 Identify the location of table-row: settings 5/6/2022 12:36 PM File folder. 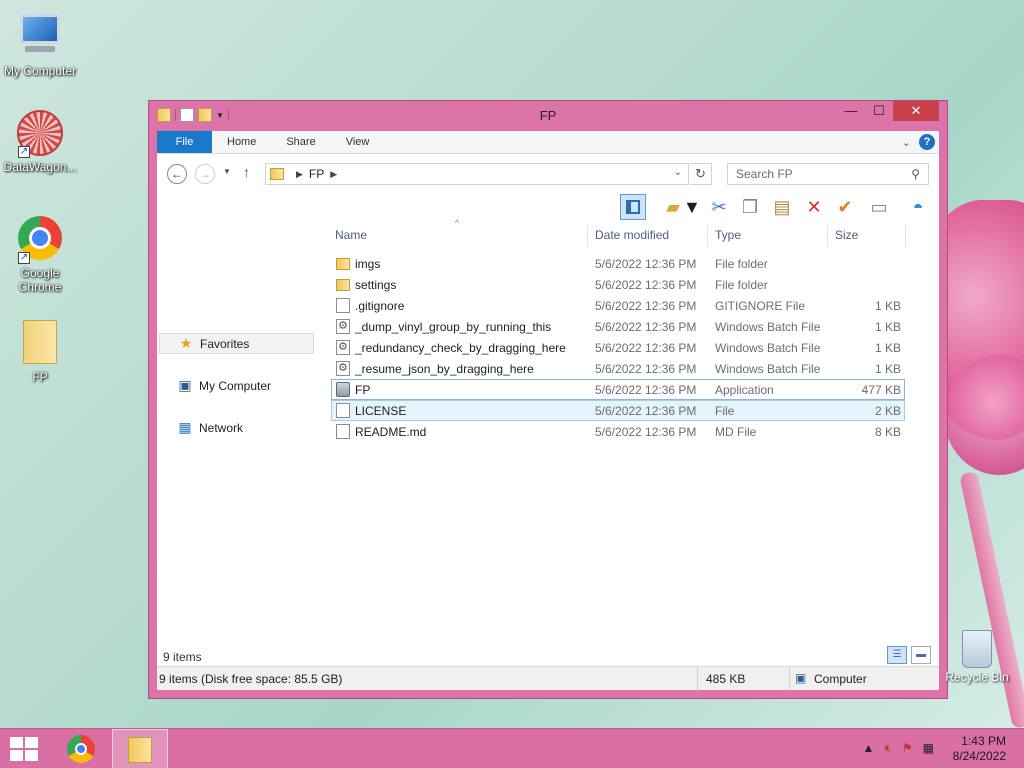
(618, 284).